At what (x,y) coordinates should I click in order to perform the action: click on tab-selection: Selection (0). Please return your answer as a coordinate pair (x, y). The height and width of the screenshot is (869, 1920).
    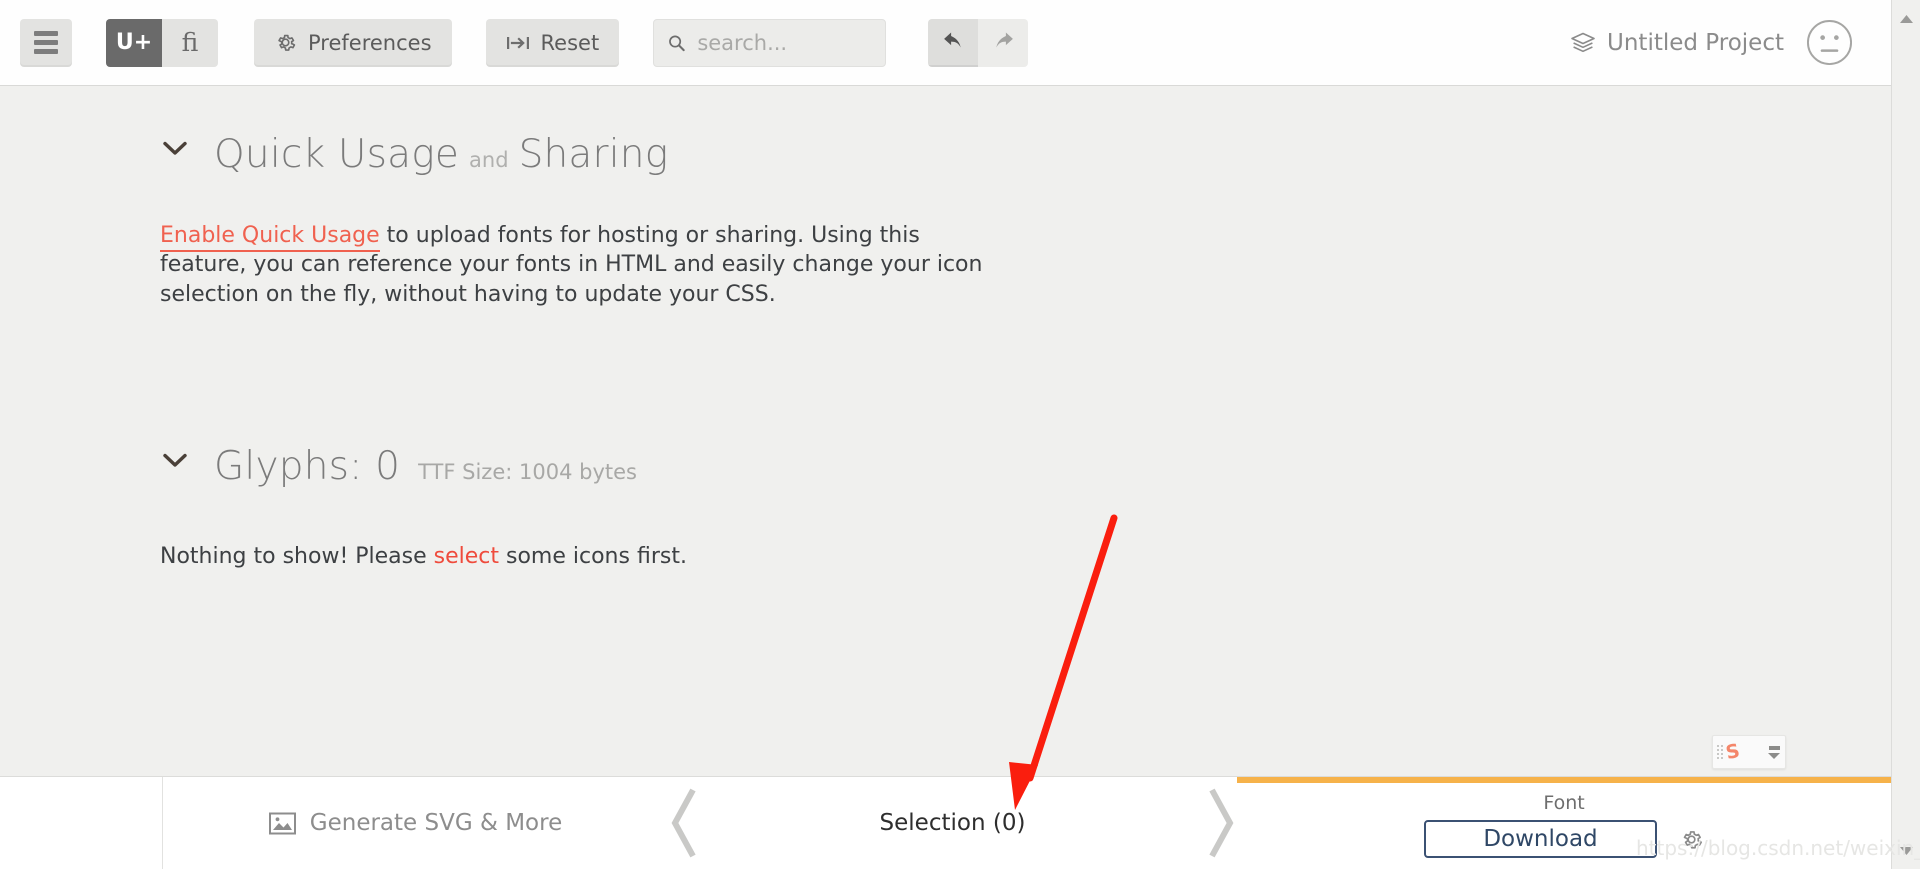
    Looking at the image, I should click on (952, 823).